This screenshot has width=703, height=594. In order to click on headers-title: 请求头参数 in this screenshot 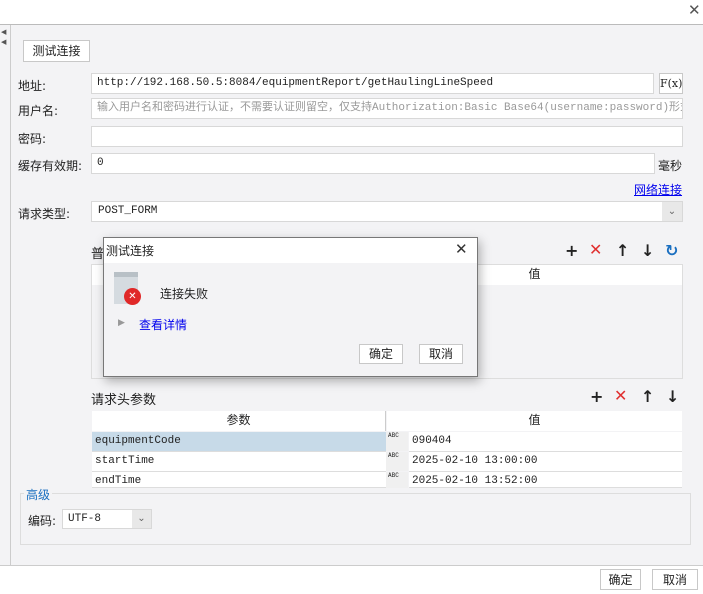, I will do `click(124, 400)`.